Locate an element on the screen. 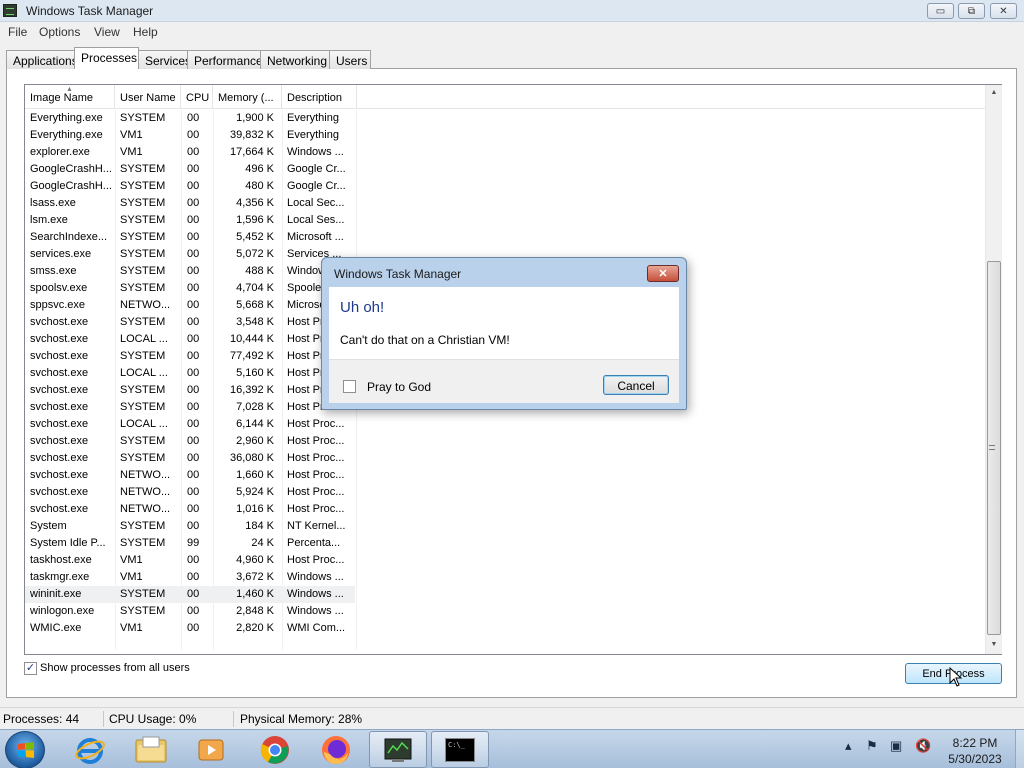  column-cpu-label: CPU is located at coordinates (198, 98).